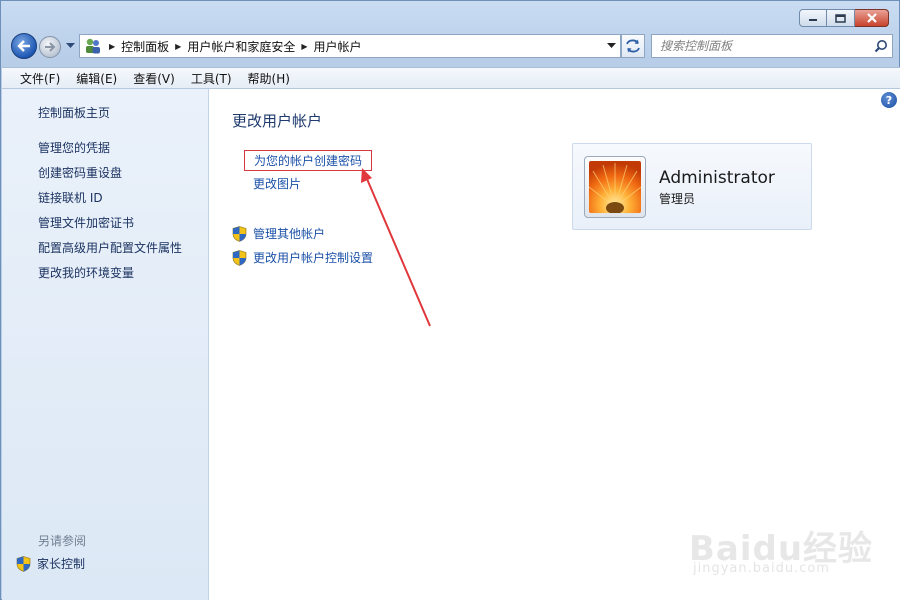  I want to click on back-button, so click(24, 46).